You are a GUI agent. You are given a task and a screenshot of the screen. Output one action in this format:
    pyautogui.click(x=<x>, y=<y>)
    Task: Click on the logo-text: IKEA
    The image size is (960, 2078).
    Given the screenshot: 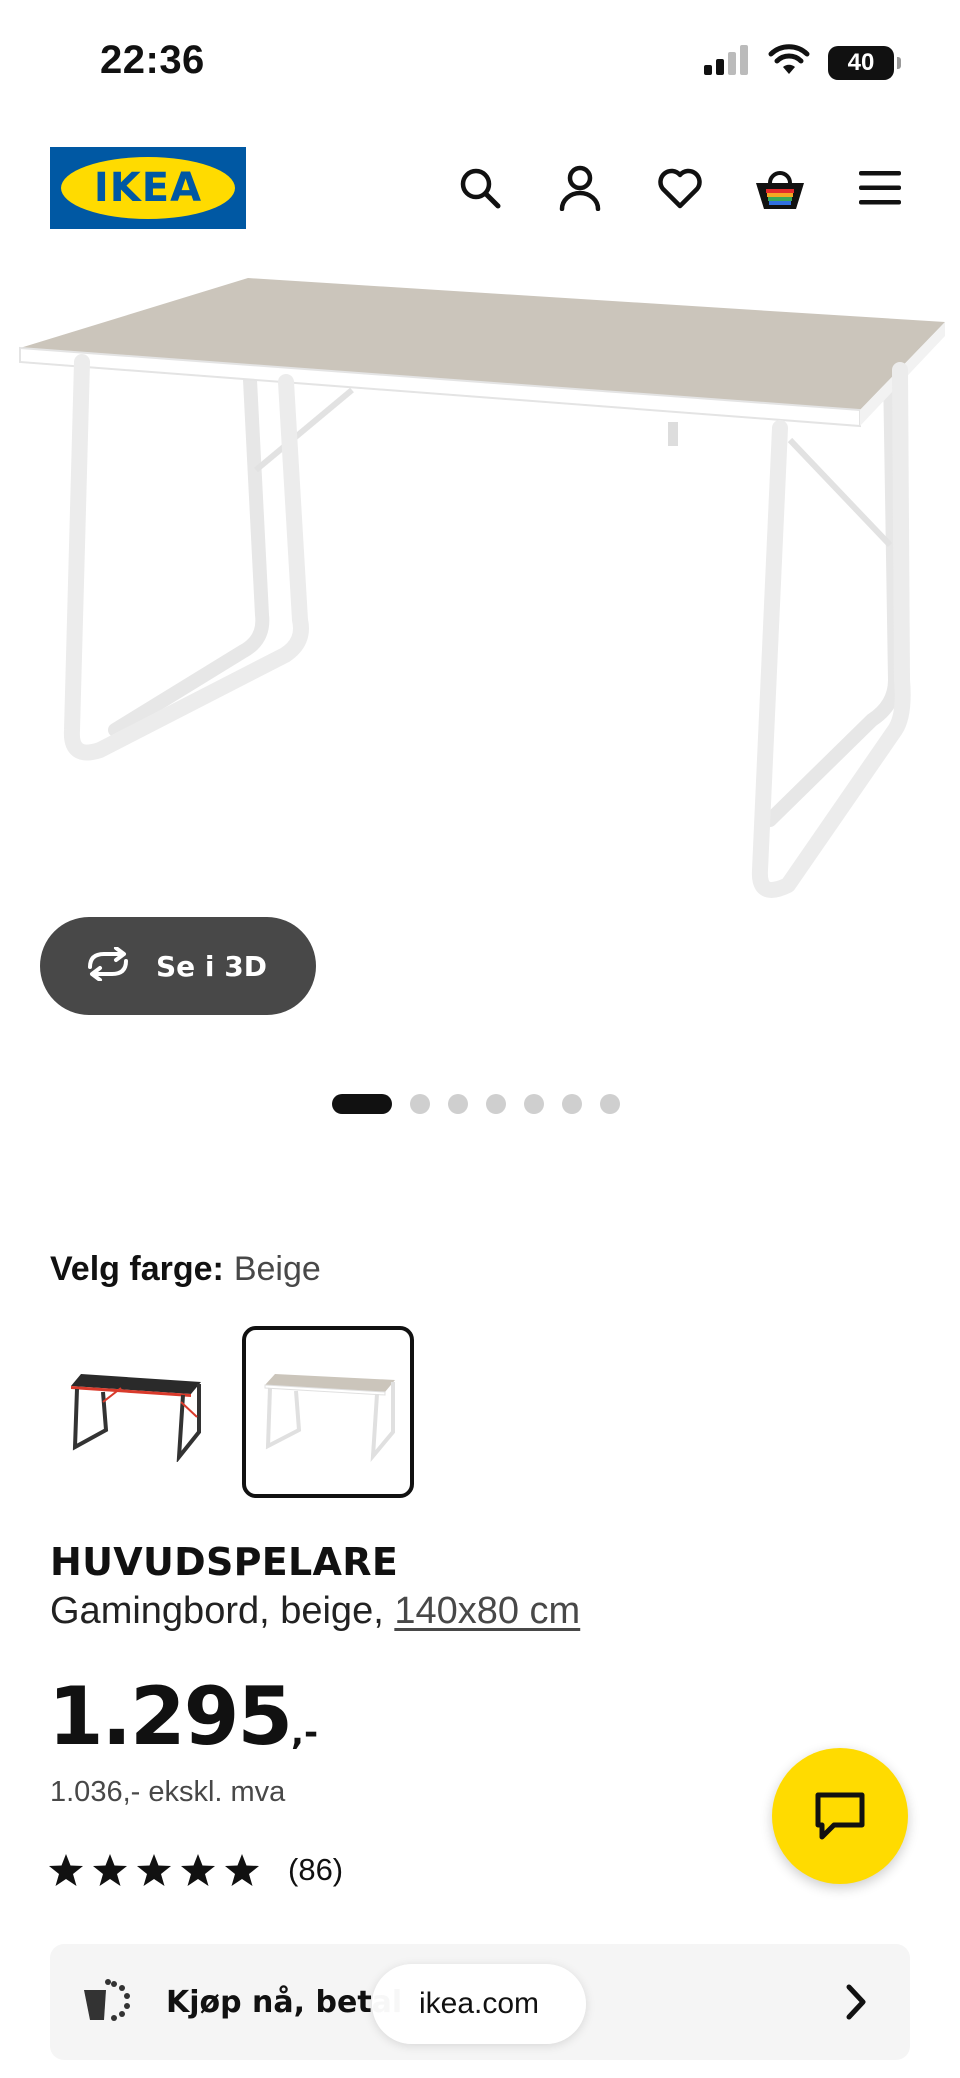 What is the action you would take?
    pyautogui.click(x=148, y=188)
    